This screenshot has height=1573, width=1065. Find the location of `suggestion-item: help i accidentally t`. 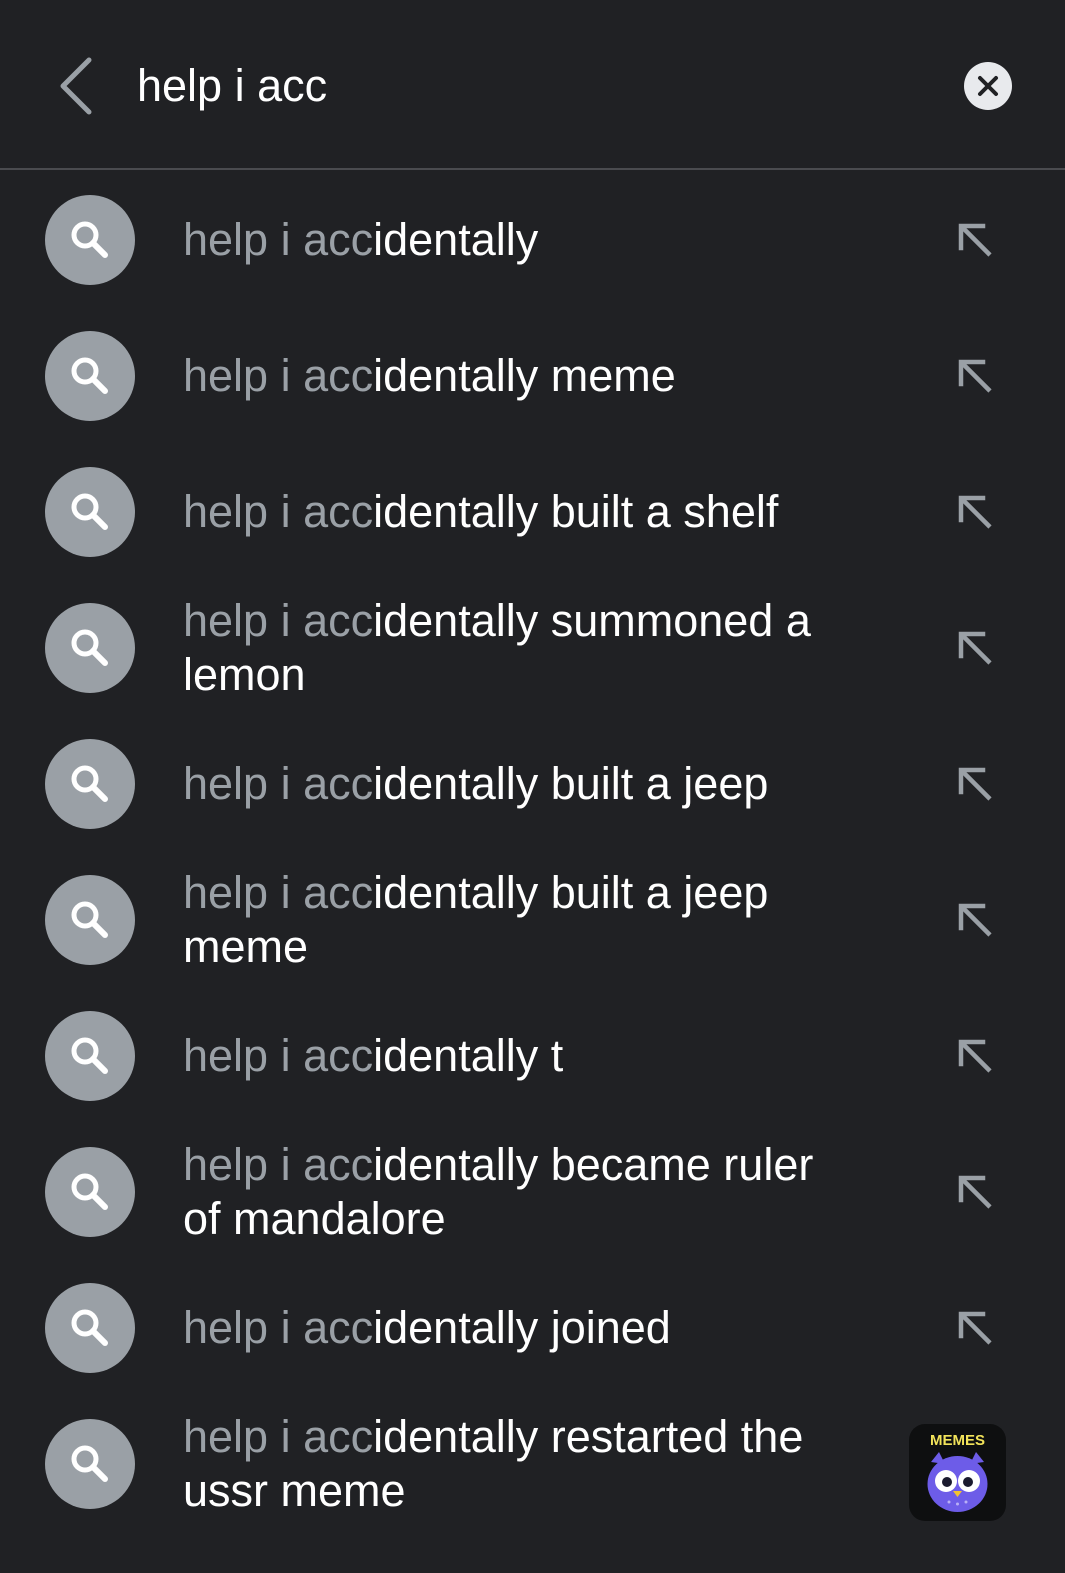

suggestion-item: help i accidentally t is located at coordinates (532, 1056).